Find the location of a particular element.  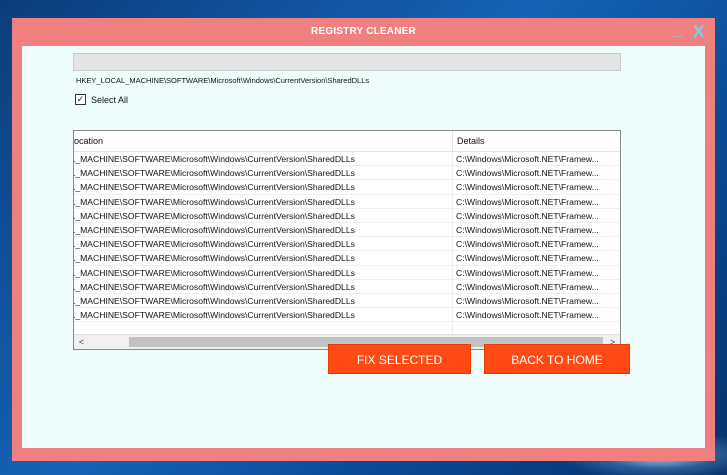

column-divider is located at coordinates (452, 141).